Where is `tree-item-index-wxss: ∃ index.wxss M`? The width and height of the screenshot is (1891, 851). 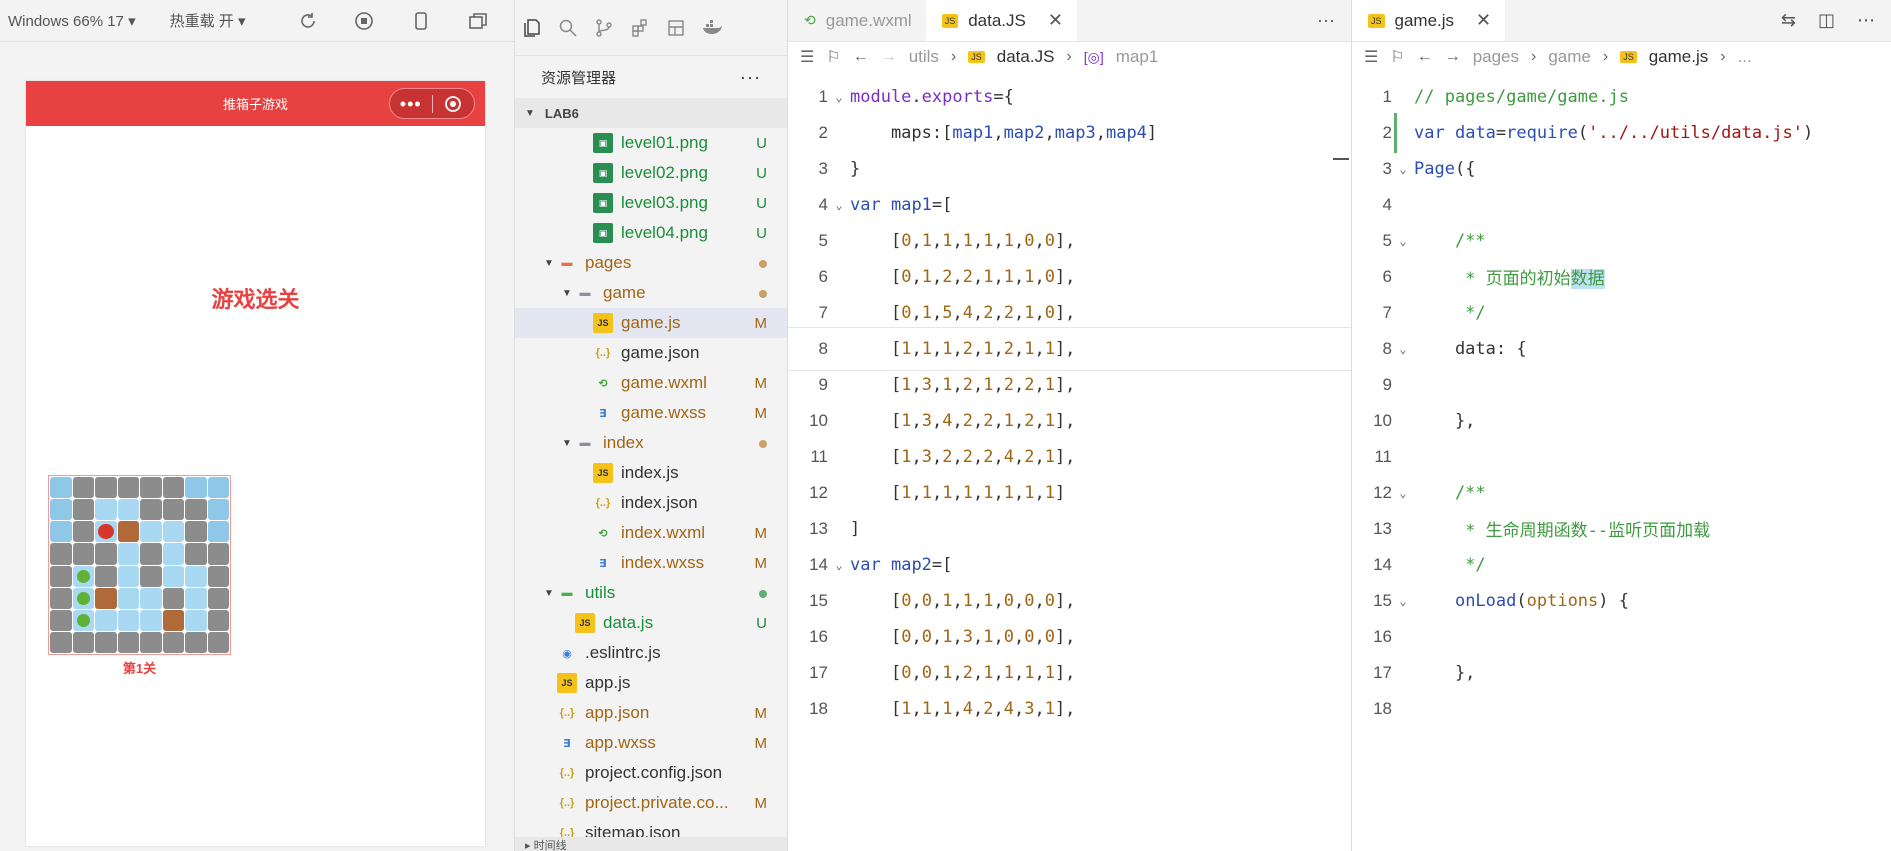 tree-item-index-wxss: ∃ index.wxss M is located at coordinates (651, 563).